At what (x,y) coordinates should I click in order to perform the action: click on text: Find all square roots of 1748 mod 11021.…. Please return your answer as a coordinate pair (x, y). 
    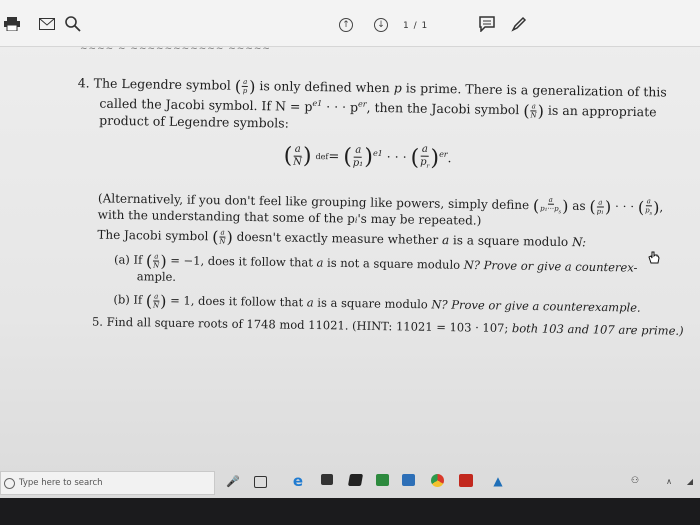
    Looking at the image, I should click on (307, 325).